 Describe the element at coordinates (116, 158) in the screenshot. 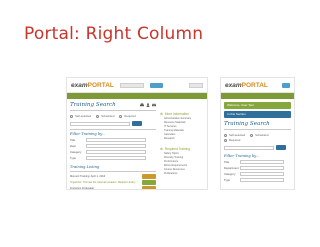

I see `filter-select-type` at that location.